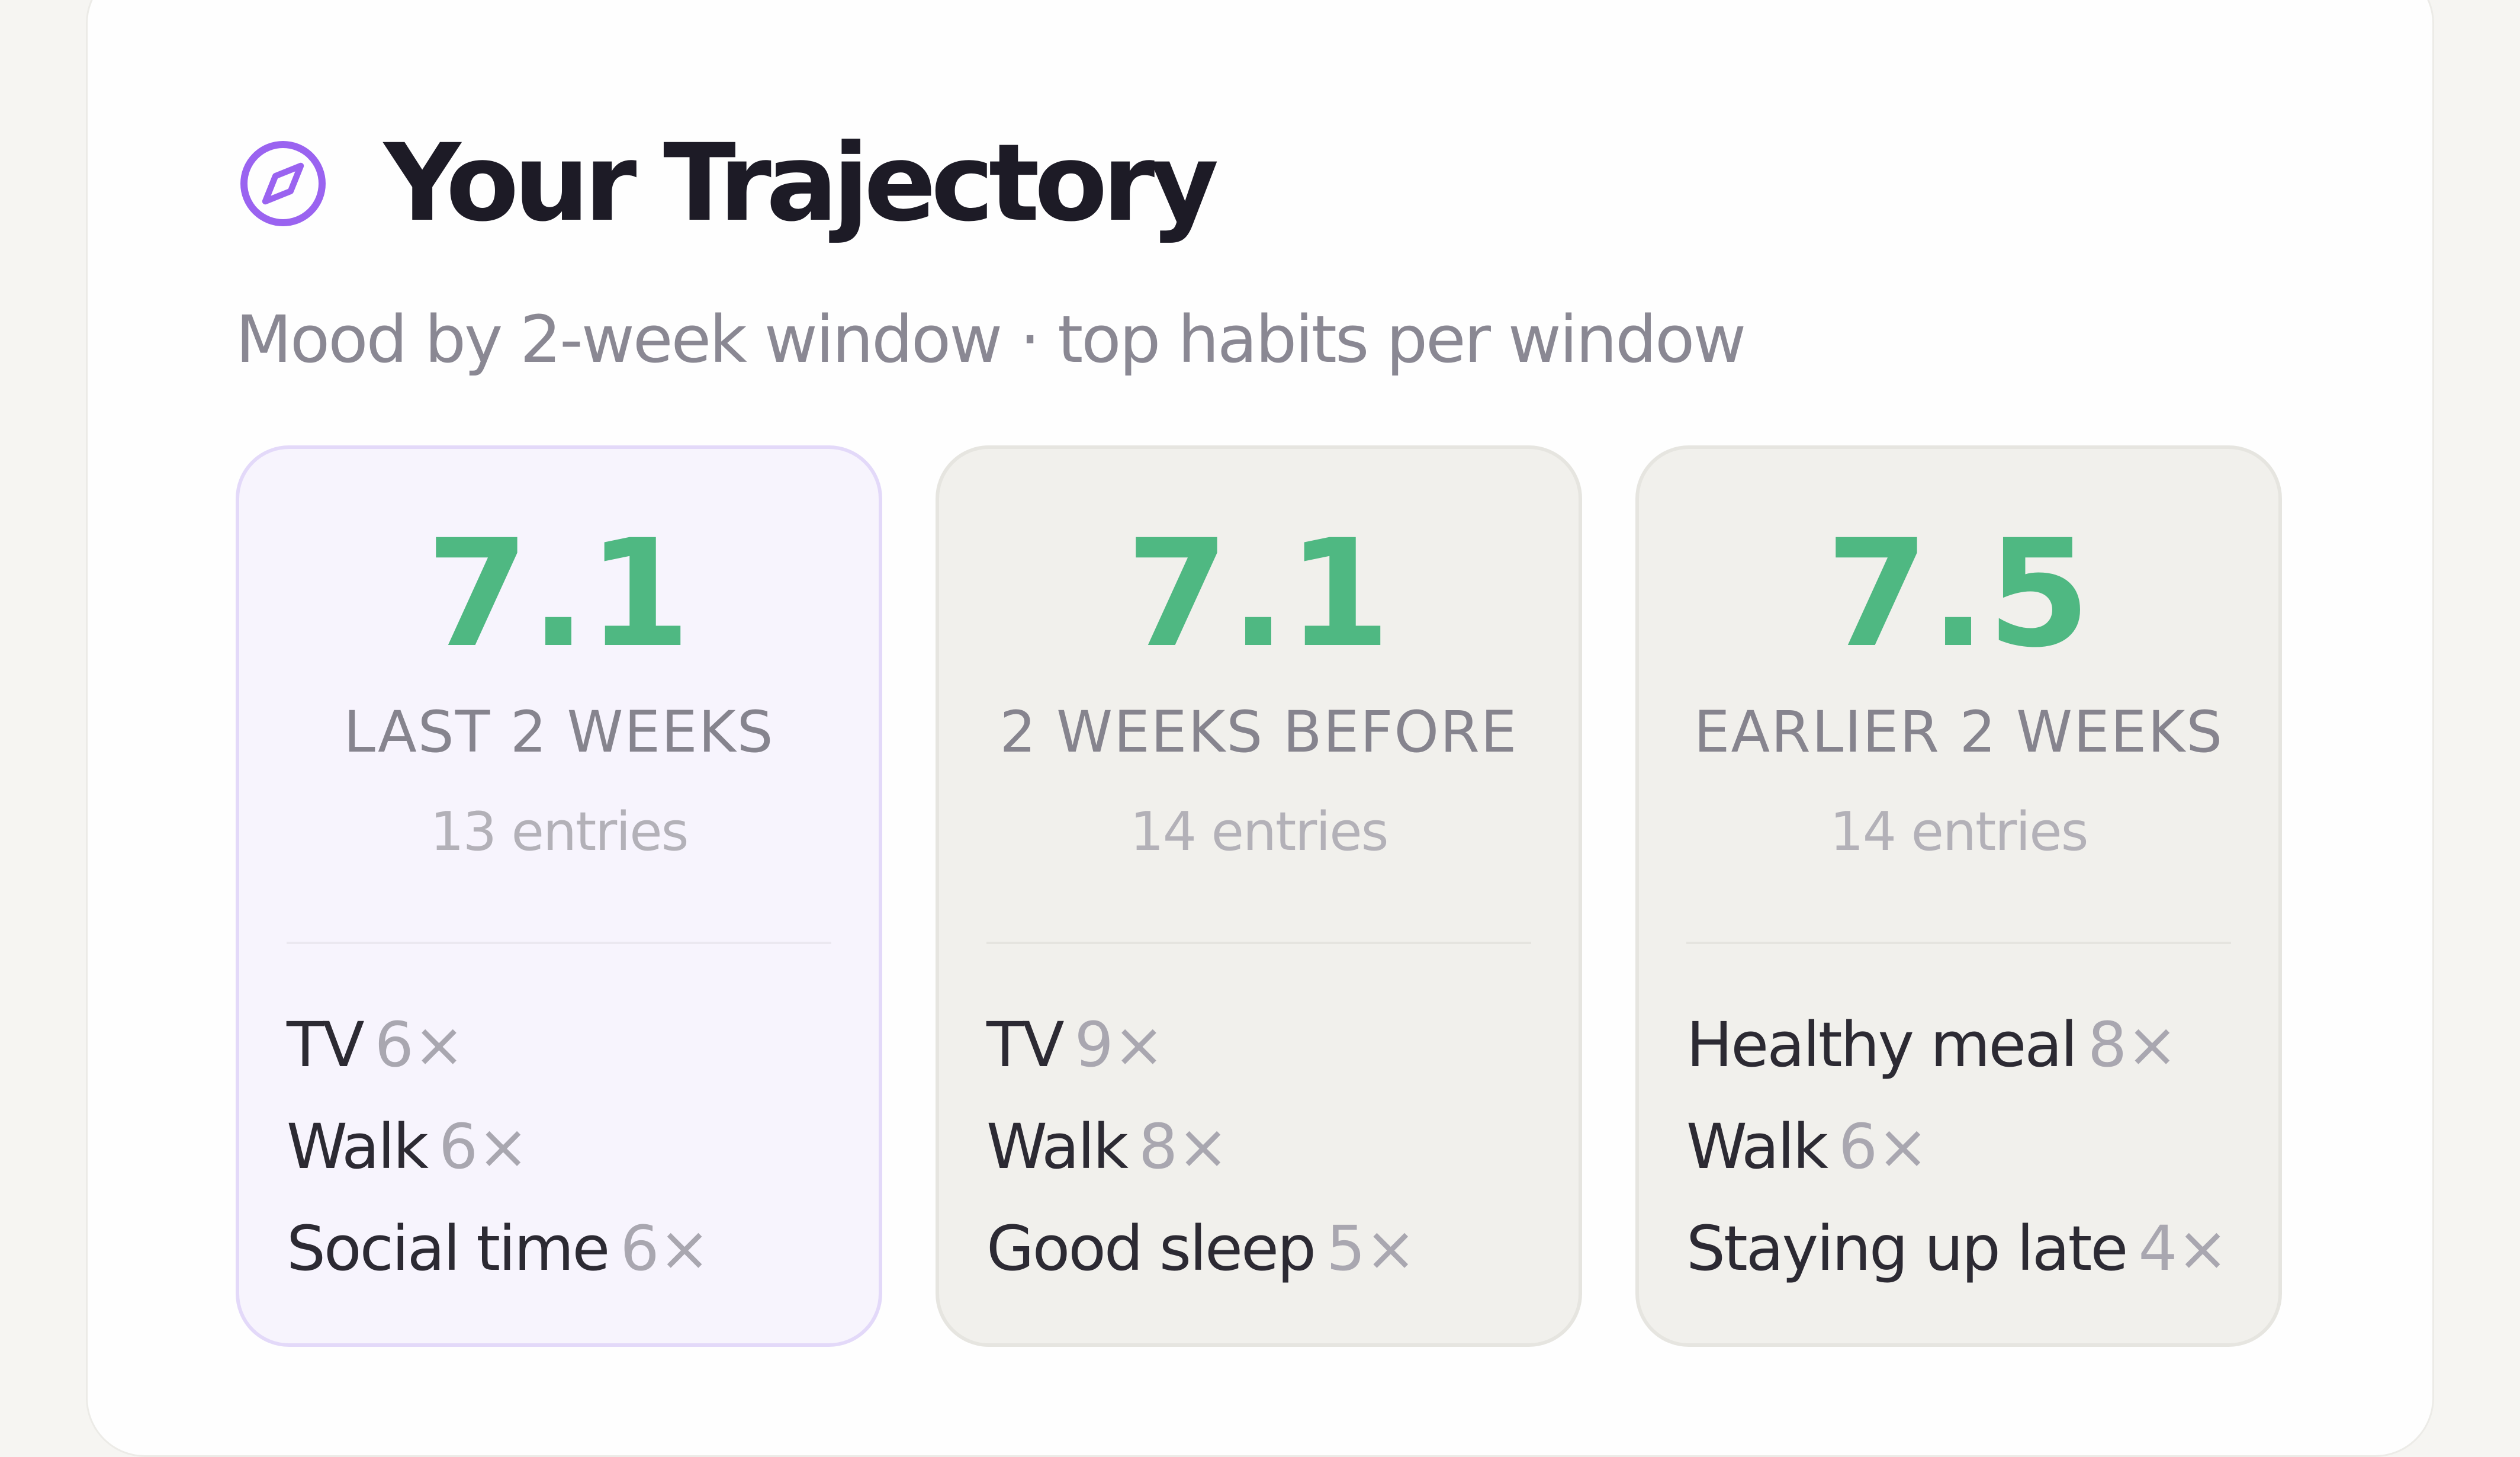  I want to click on habit-name: Healthy meal, so click(1882, 1045).